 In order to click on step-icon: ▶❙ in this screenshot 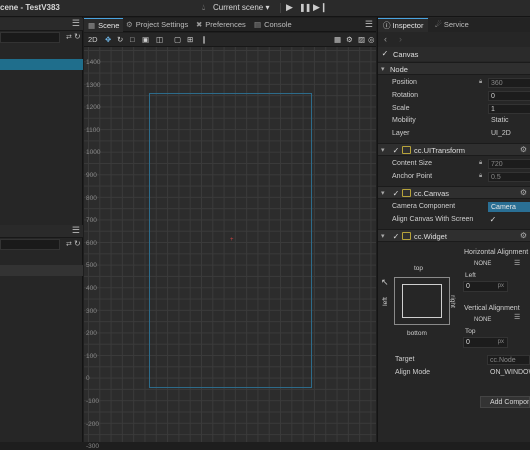, I will do `click(320, 7)`.